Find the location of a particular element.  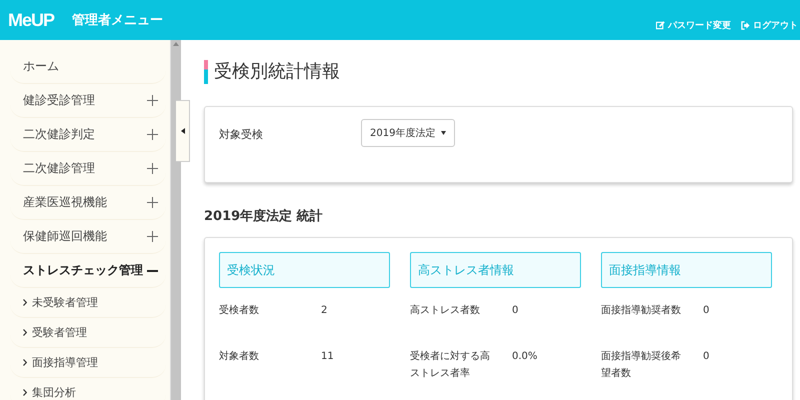

edit-icon is located at coordinates (660, 25).